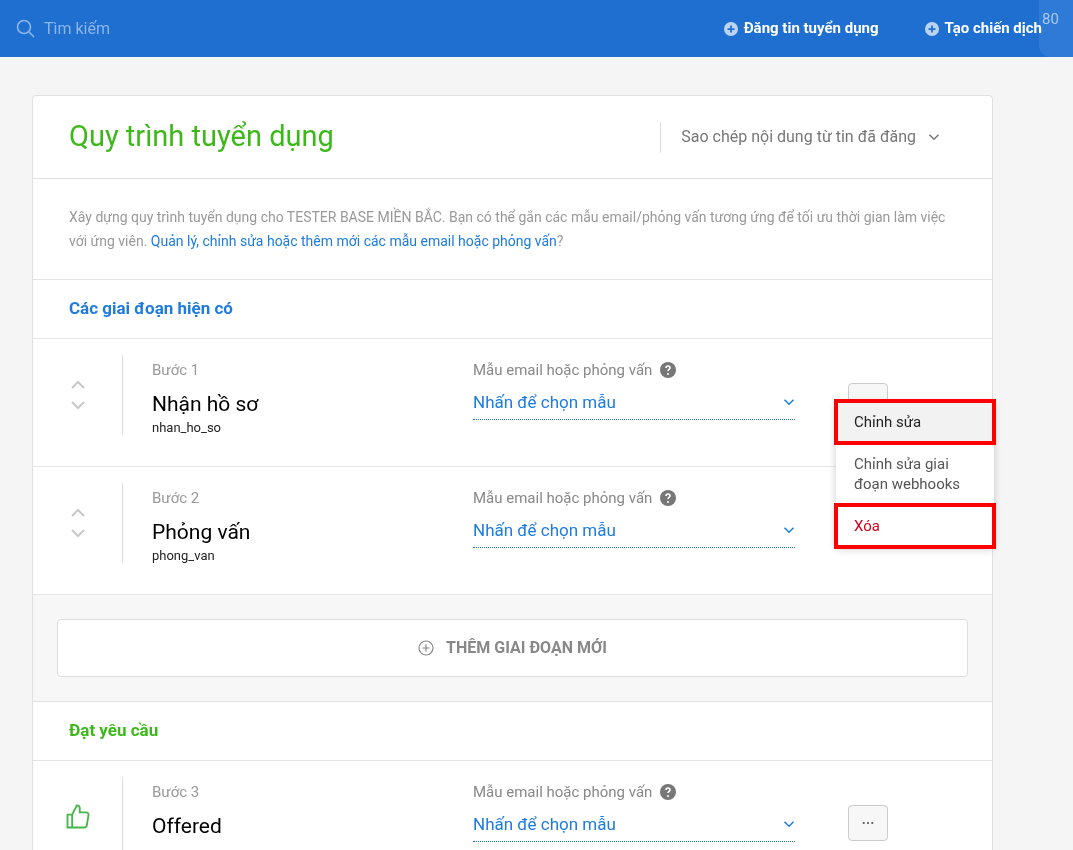 The height and width of the screenshot is (850, 1073). I want to click on stage-name: Offered, so click(187, 826).